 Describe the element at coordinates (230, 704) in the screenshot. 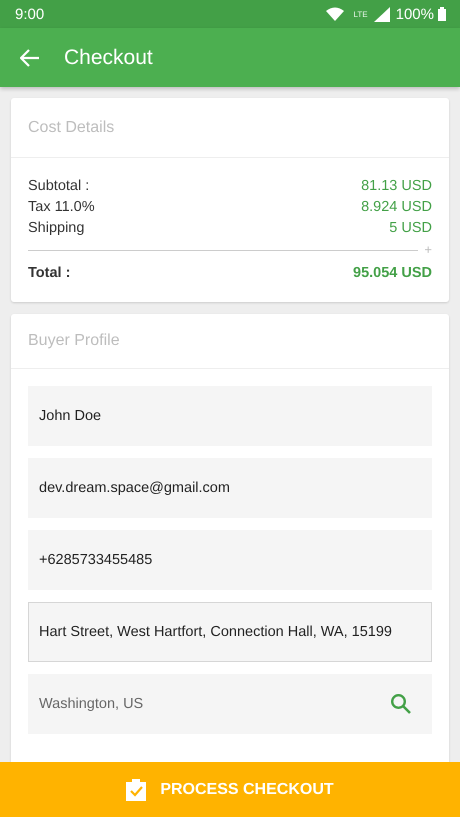

I see `location-field: Washington, US` at that location.